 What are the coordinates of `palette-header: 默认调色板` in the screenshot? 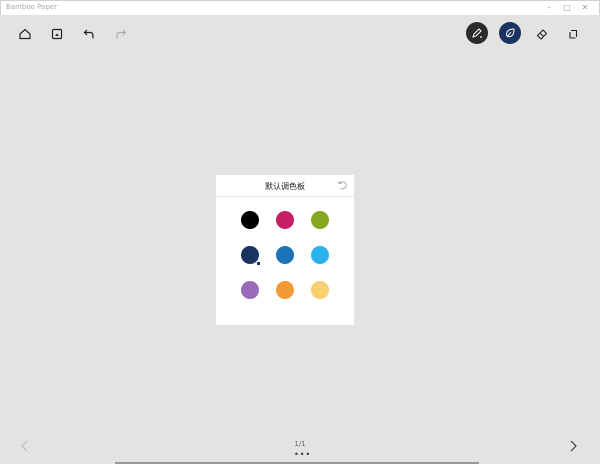 It's located at (285, 186).